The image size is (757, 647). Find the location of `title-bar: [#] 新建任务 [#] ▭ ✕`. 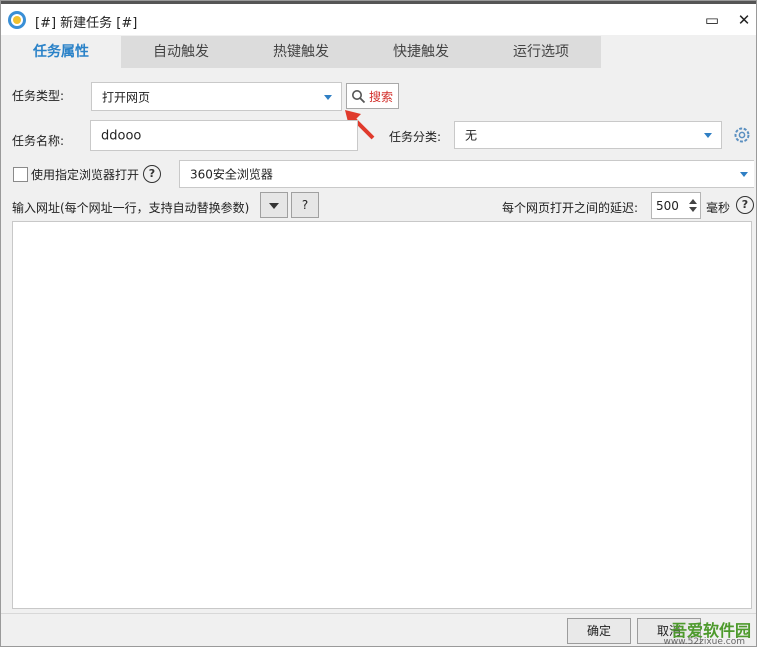

title-bar: [#] 新建任务 [#] ▭ ✕ is located at coordinates (378, 18).